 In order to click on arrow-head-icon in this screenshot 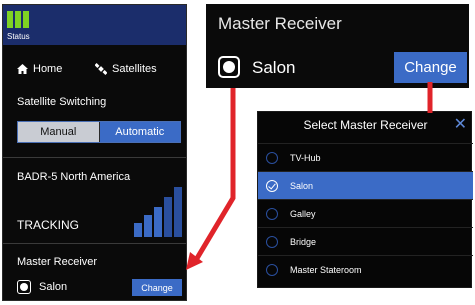, I will do `click(194, 261)`.